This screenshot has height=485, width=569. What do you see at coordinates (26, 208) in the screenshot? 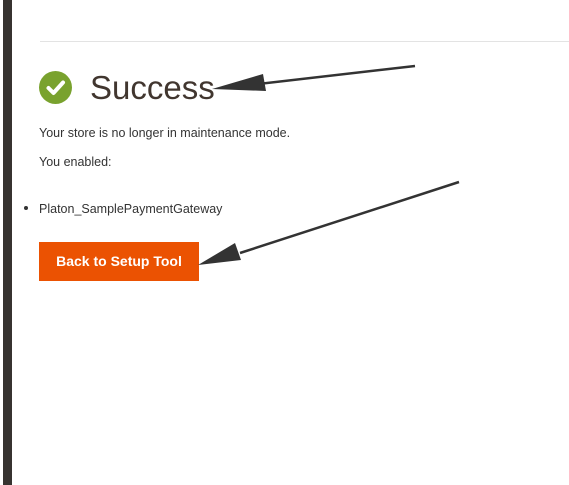
I see `bullet-icon` at bounding box center [26, 208].